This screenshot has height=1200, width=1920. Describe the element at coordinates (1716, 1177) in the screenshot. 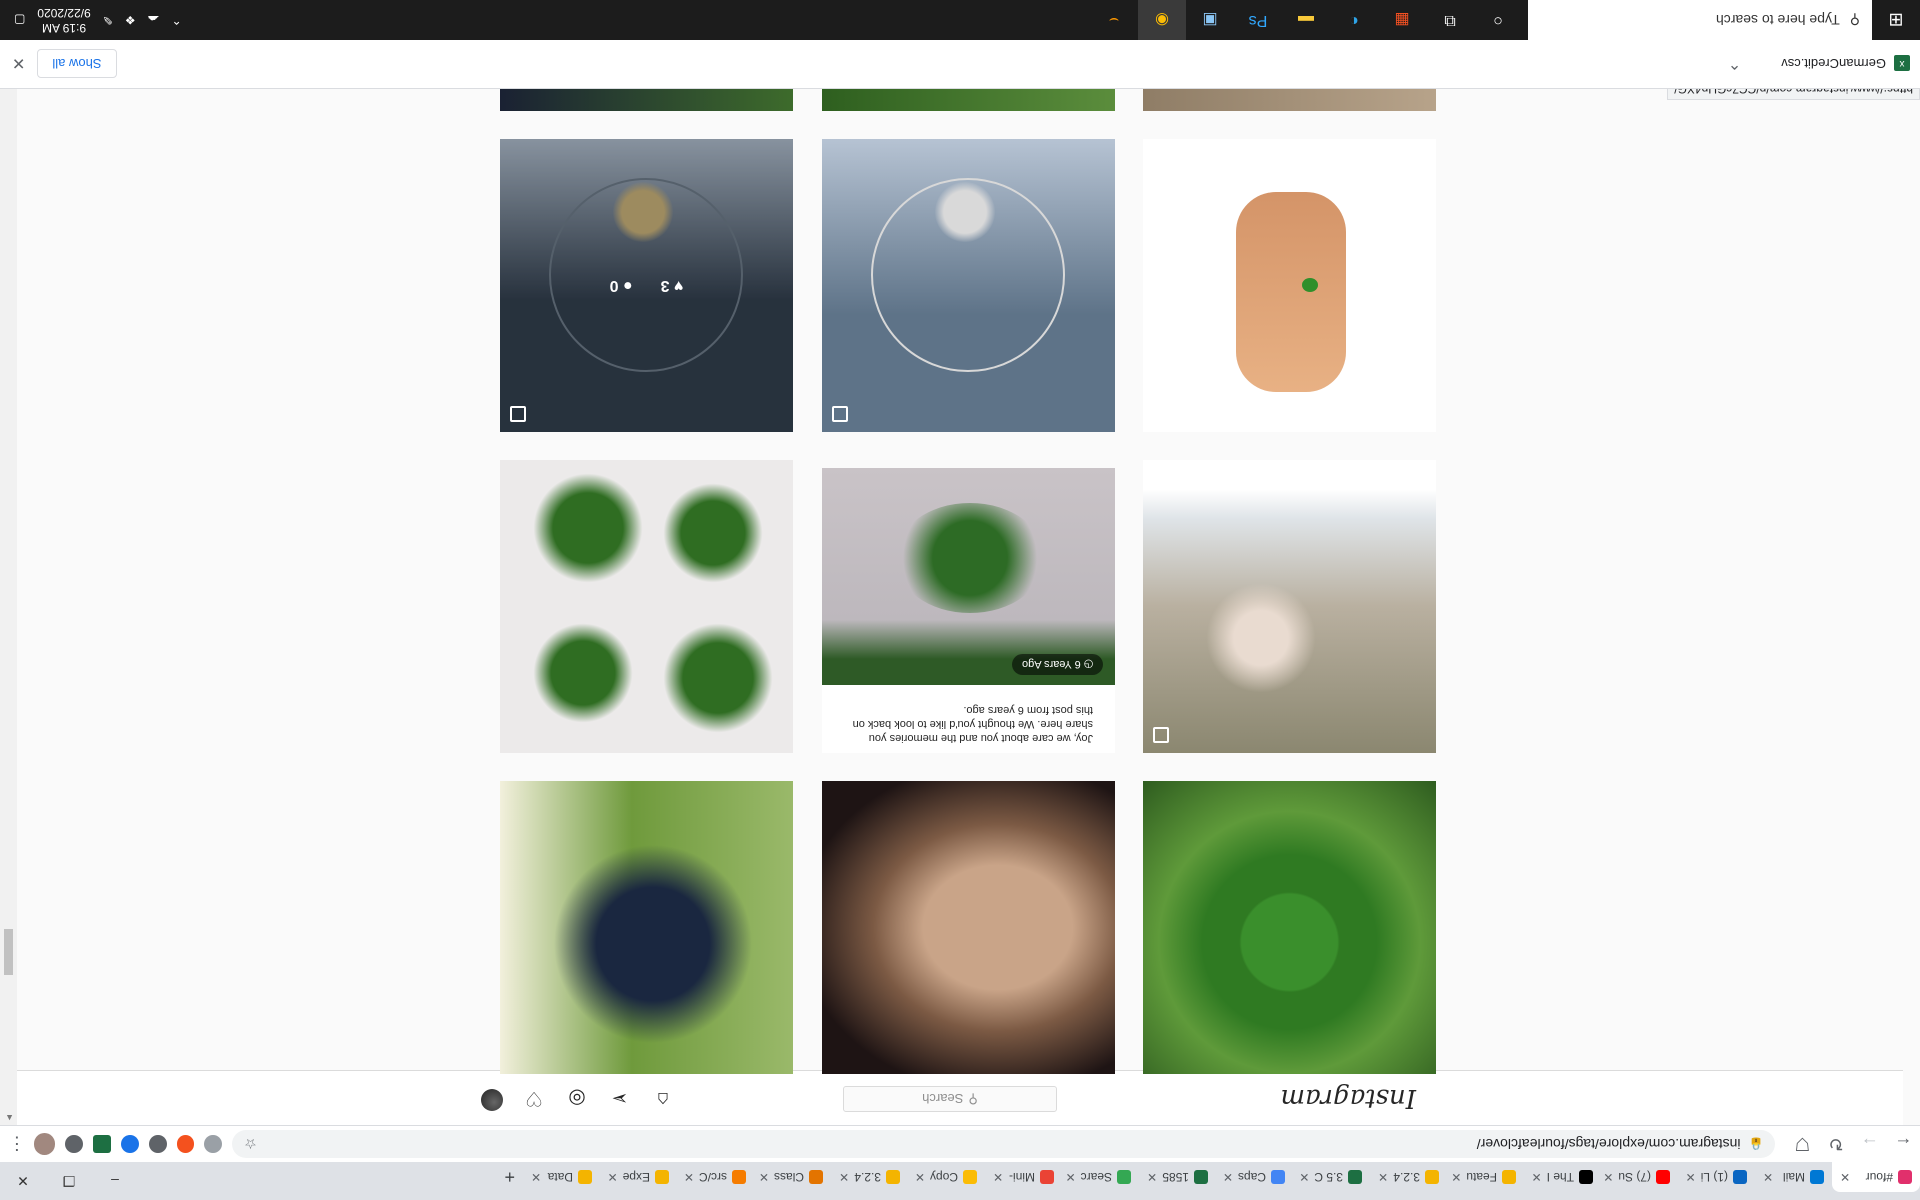

I see `browser-tab: (1) Li ✕` at that location.